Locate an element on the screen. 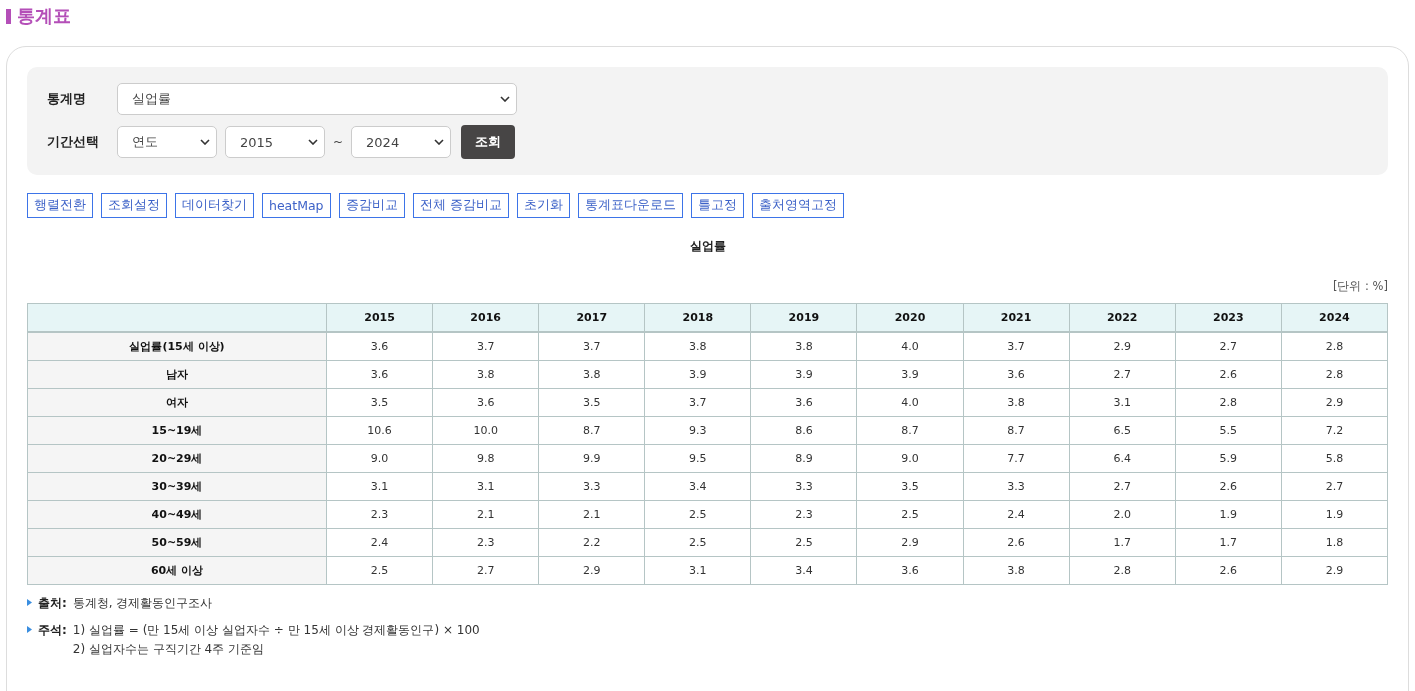 The height and width of the screenshot is (691, 1415). tool-button: heatMap is located at coordinates (296, 205).